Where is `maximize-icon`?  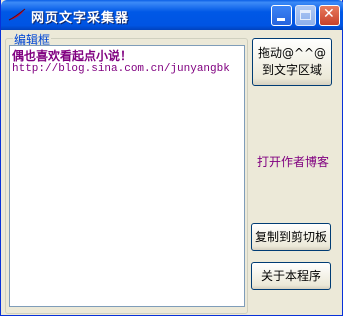
maximize-icon is located at coordinates (305, 15).